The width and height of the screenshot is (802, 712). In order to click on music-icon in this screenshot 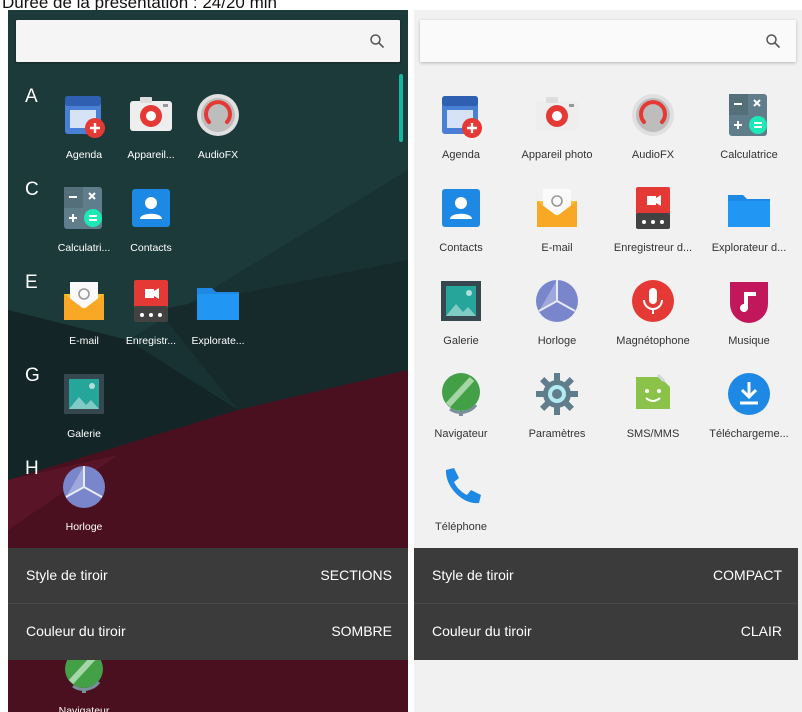, I will do `click(749, 302)`.